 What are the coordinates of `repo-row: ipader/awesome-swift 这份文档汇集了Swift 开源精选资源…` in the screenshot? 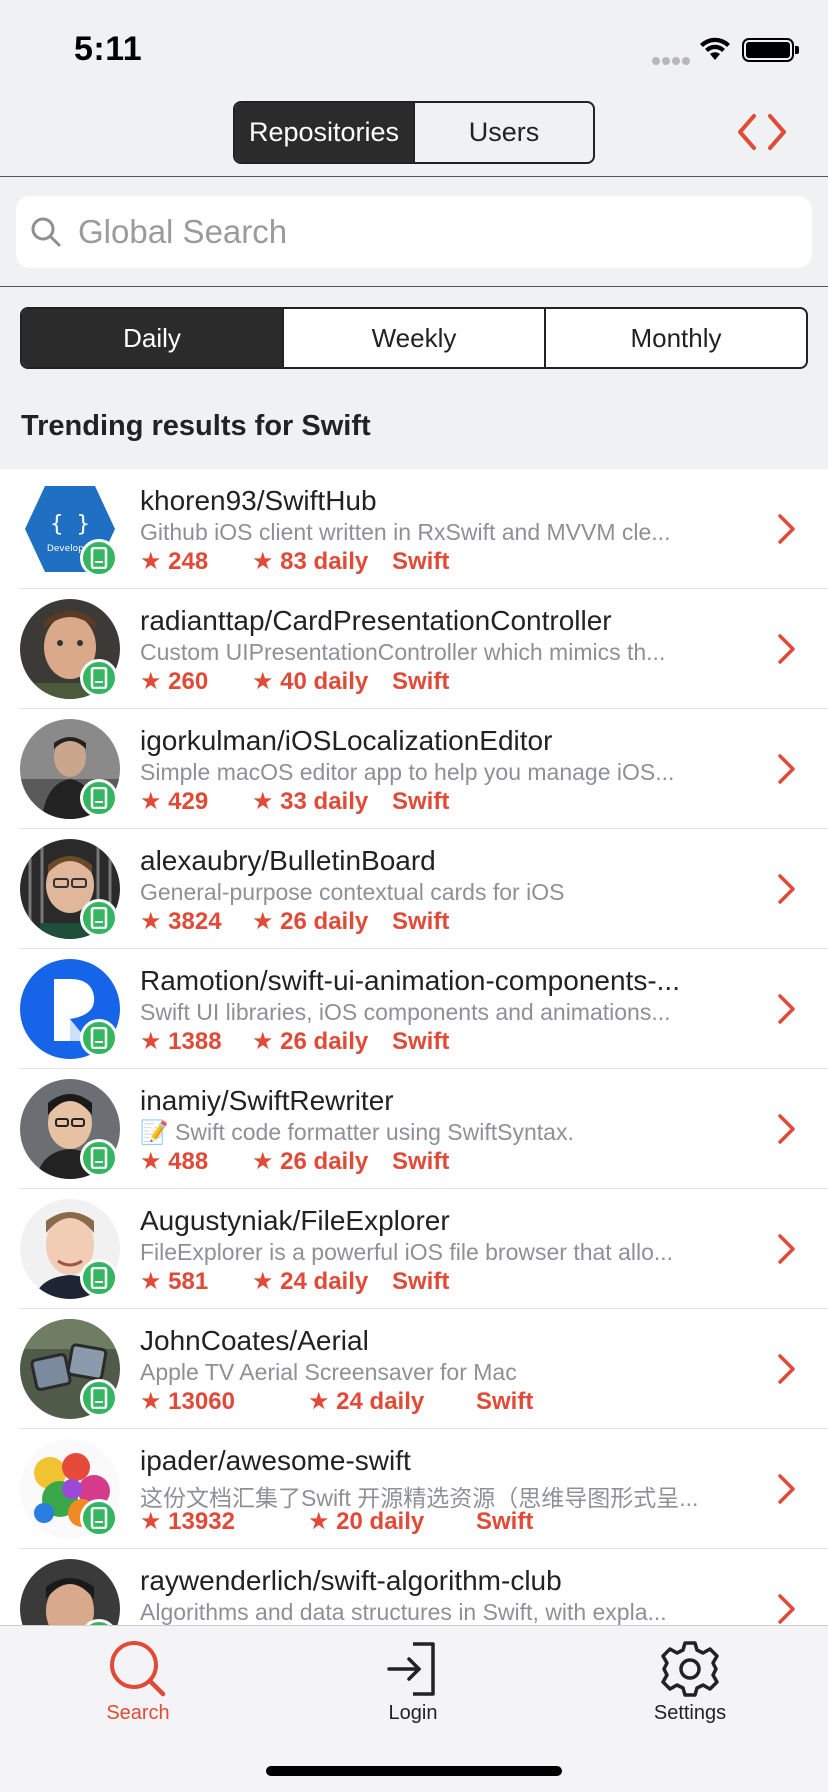 It's located at (414, 1489).